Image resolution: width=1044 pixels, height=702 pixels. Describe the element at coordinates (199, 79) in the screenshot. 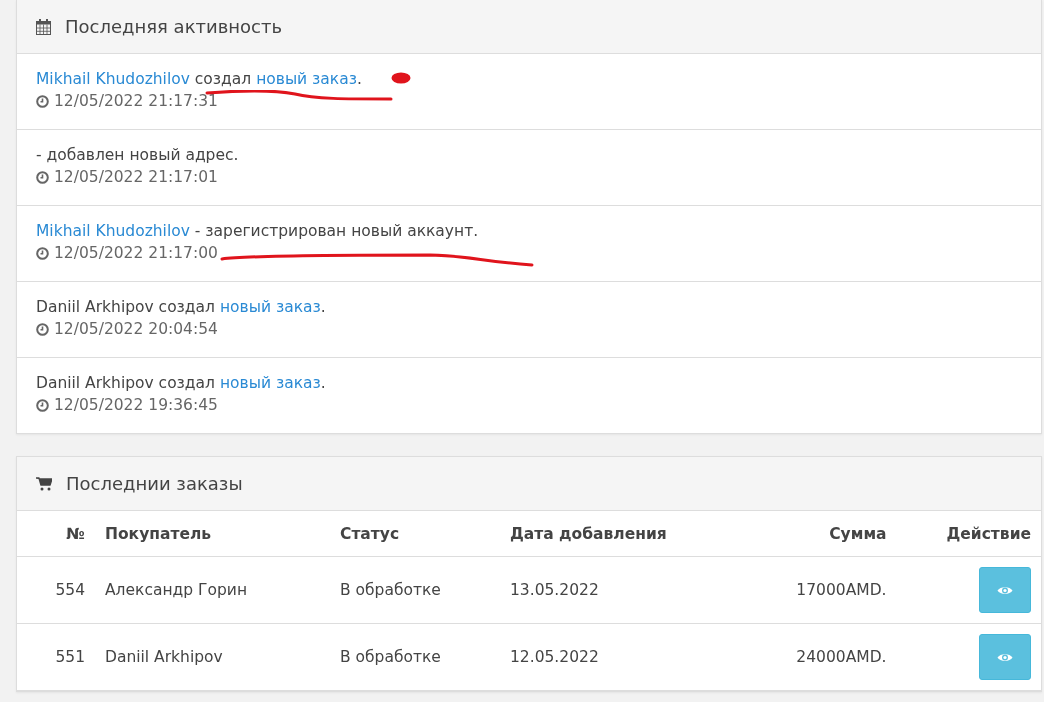

I see `activity-text: Mikhail Khudozhilov создал новый заказ.` at that location.